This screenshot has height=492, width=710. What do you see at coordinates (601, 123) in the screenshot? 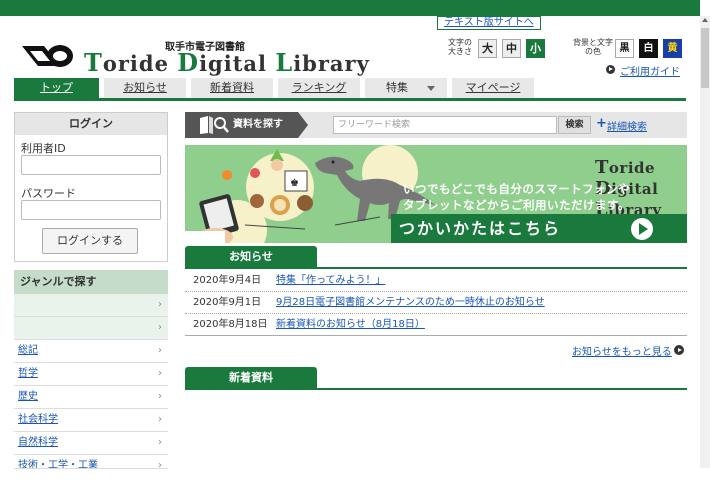
I see `plus-icon: +` at bounding box center [601, 123].